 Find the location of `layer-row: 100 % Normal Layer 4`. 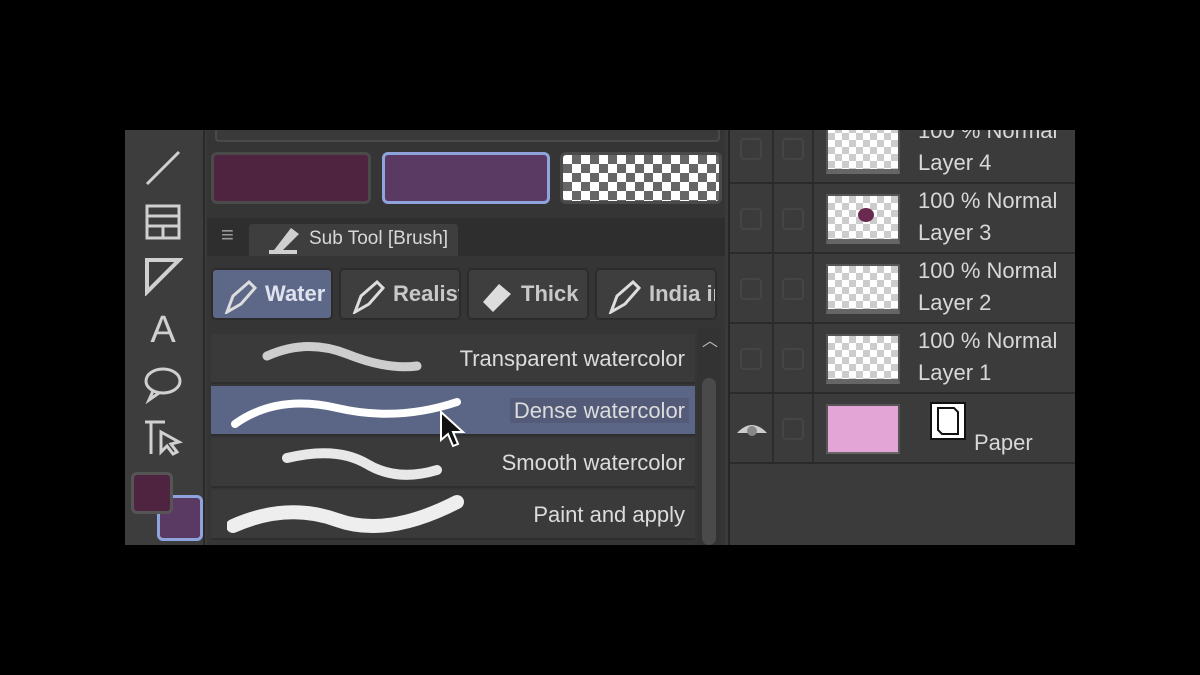

layer-row: 100 % Normal Layer 4 is located at coordinates (902, 157).